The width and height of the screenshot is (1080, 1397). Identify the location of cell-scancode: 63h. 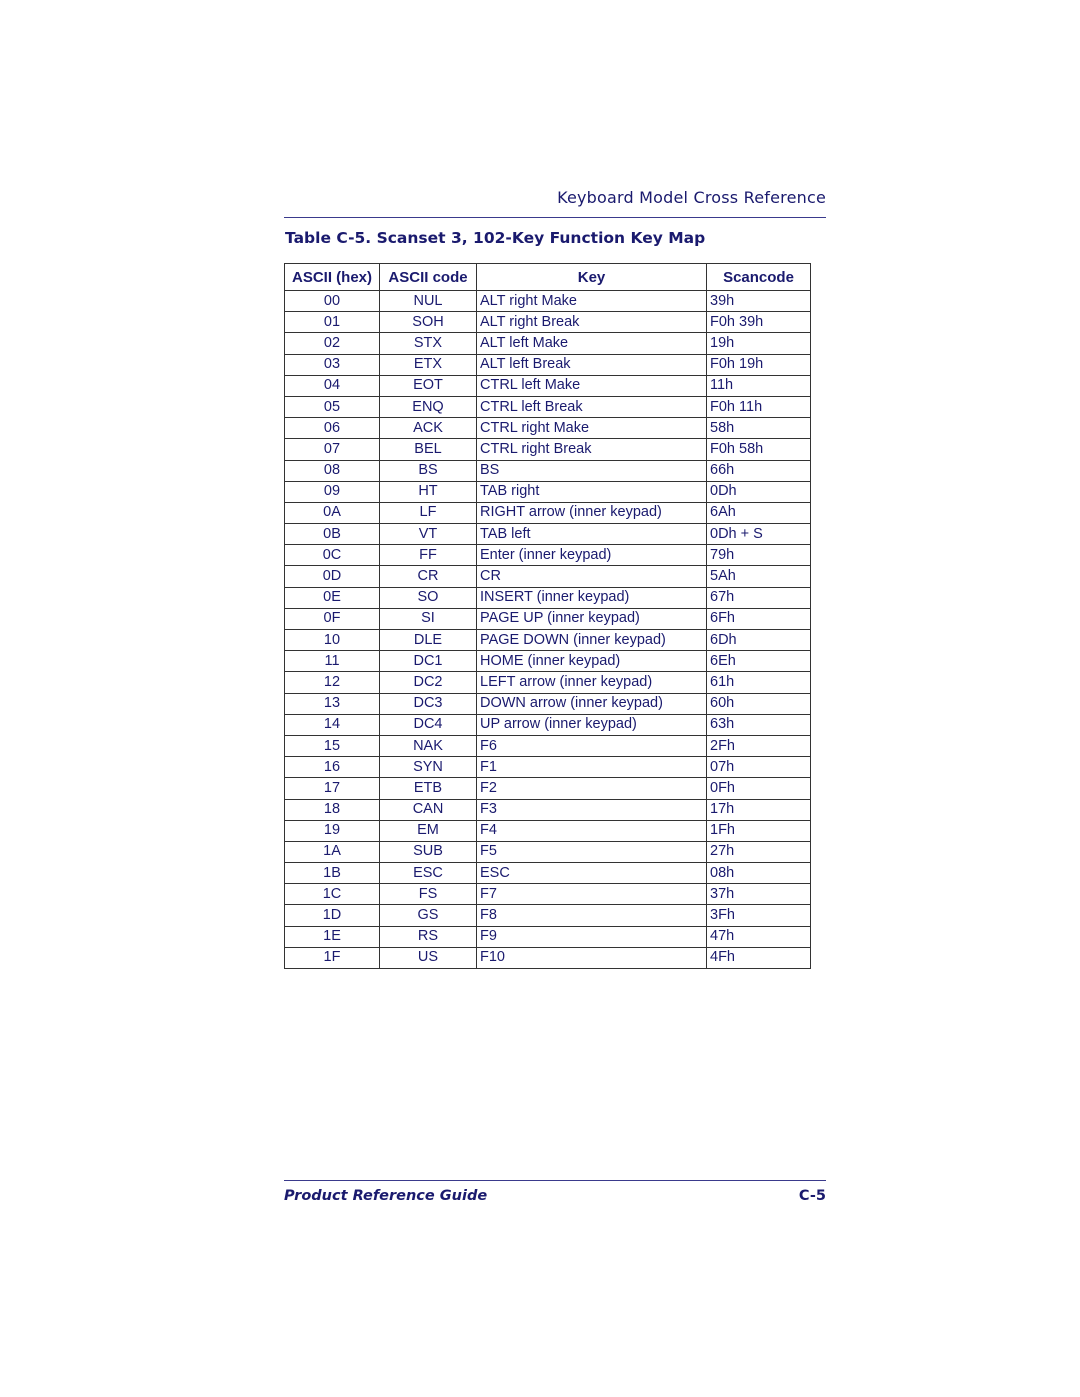
(758, 724).